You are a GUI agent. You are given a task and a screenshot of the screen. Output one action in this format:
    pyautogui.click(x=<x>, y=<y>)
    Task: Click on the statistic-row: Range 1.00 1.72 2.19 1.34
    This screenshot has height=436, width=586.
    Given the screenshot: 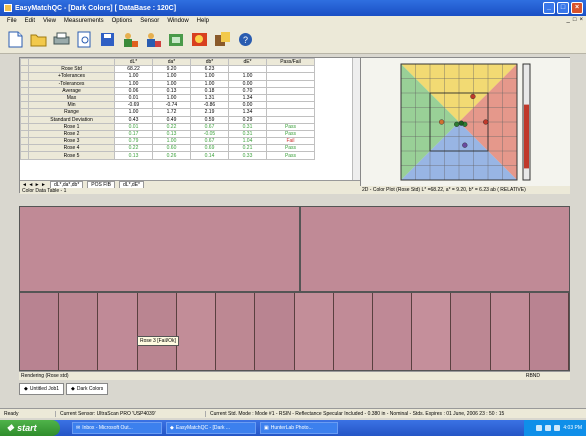 What is the action you would take?
    pyautogui.click(x=167, y=112)
    